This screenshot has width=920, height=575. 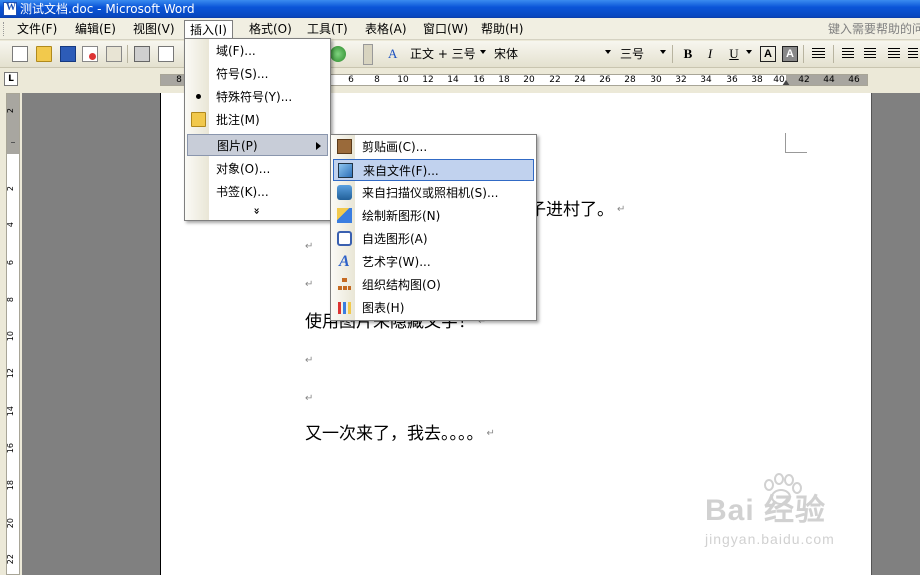 I want to click on font-size-dropdown-arrow, so click(x=663, y=52).